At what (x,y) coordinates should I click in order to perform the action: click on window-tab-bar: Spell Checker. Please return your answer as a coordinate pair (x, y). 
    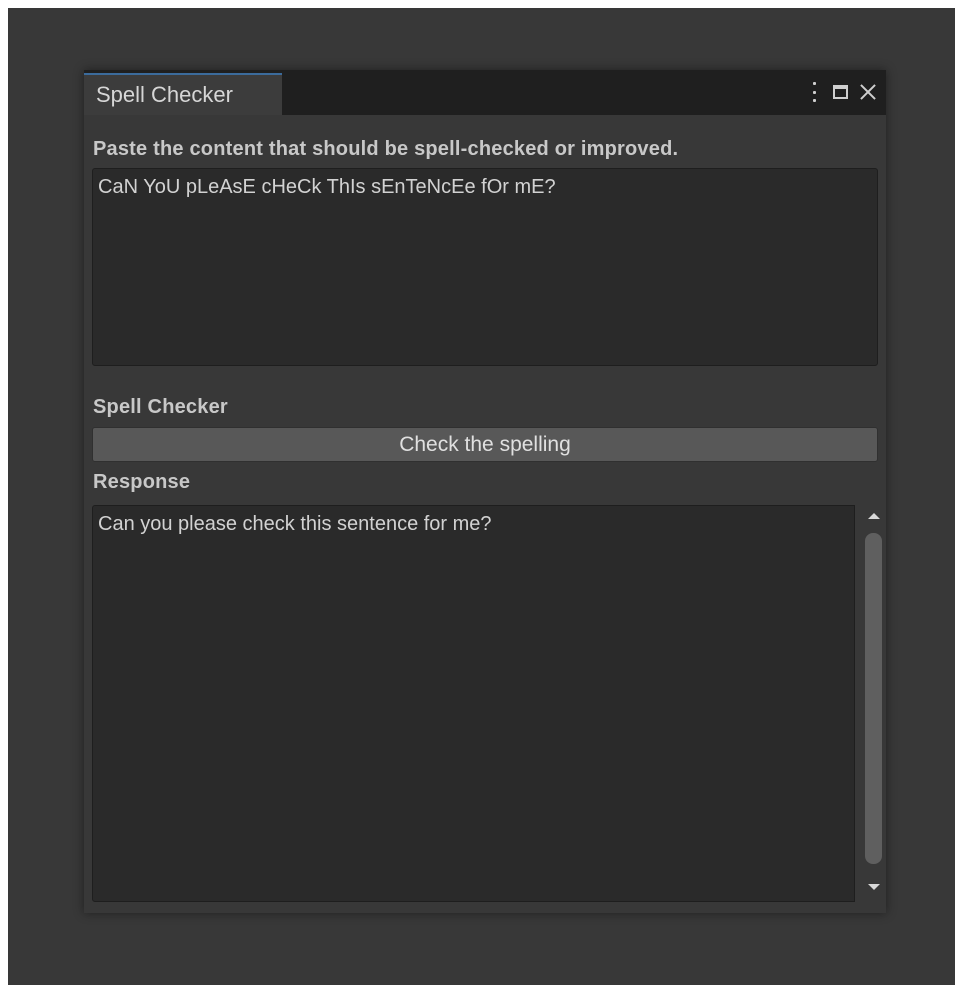
    Looking at the image, I should click on (485, 92).